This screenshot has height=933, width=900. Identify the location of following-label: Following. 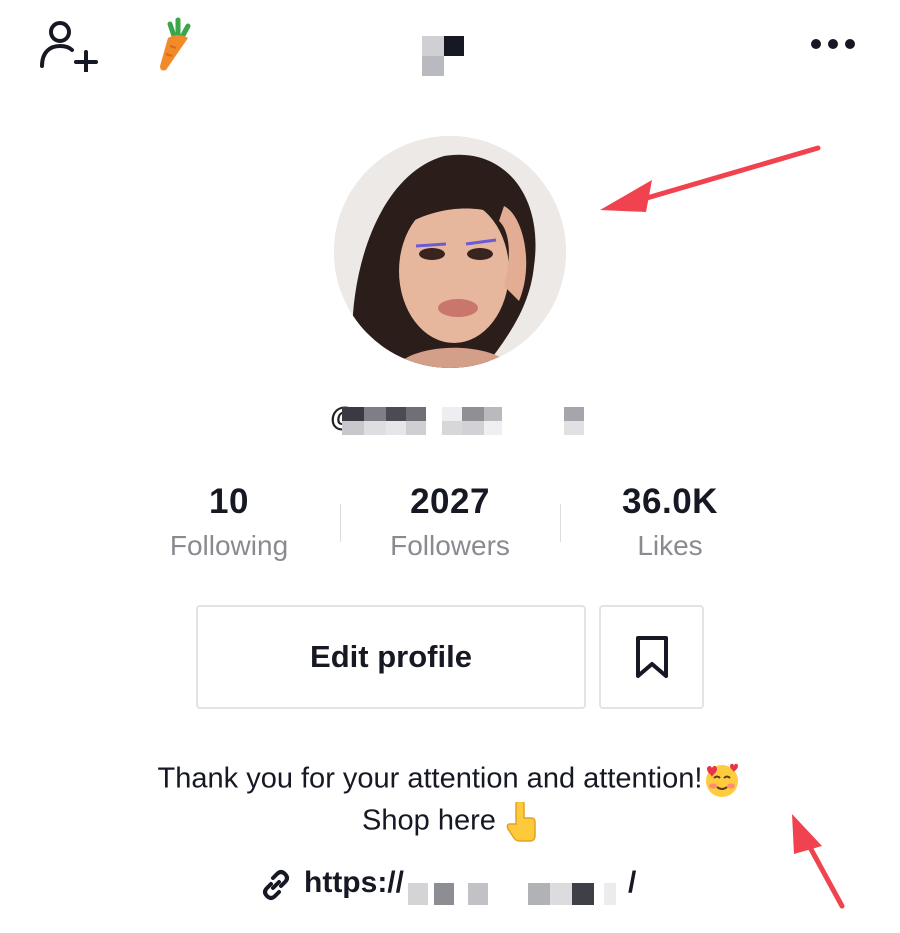
(229, 545).